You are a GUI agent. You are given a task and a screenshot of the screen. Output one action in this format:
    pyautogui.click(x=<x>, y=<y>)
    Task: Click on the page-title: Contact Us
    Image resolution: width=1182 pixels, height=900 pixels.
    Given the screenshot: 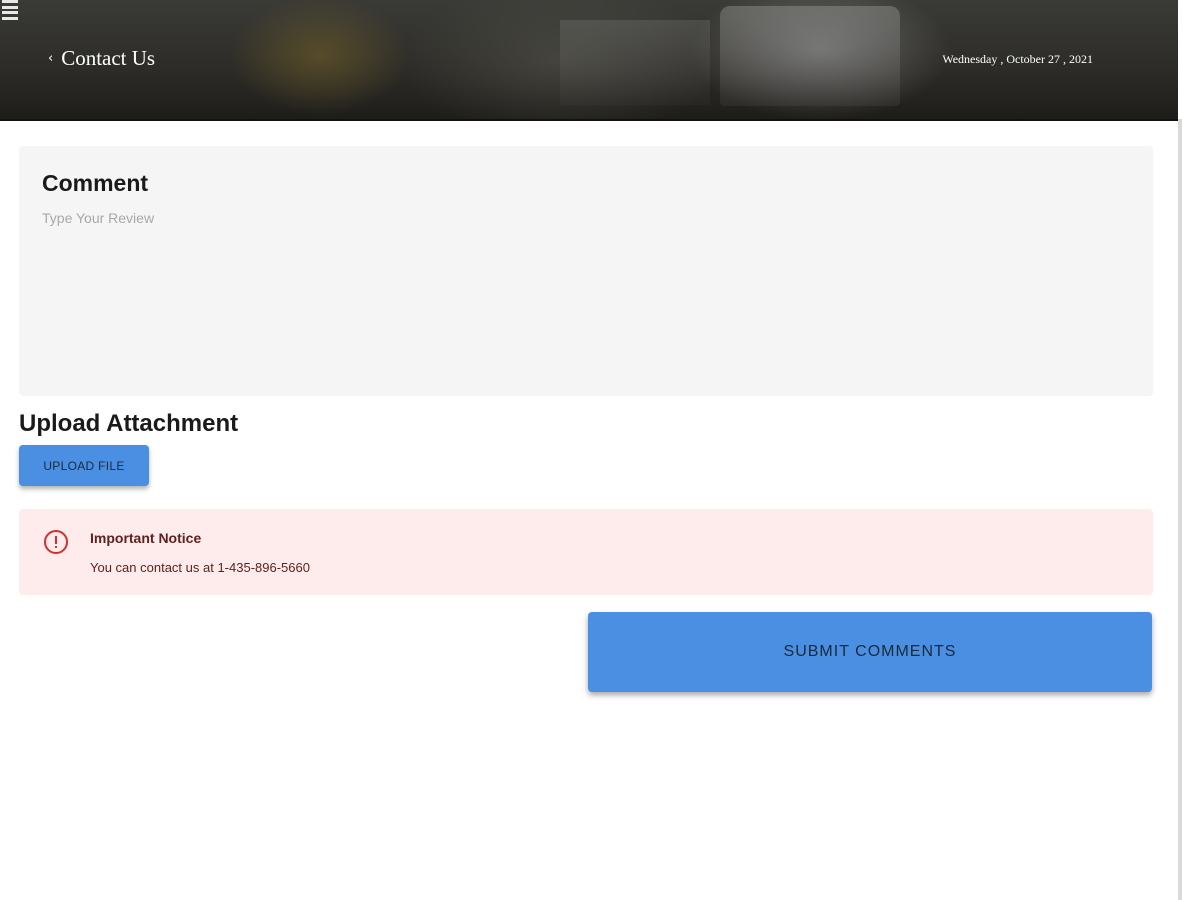 What is the action you would take?
    pyautogui.click(x=108, y=58)
    